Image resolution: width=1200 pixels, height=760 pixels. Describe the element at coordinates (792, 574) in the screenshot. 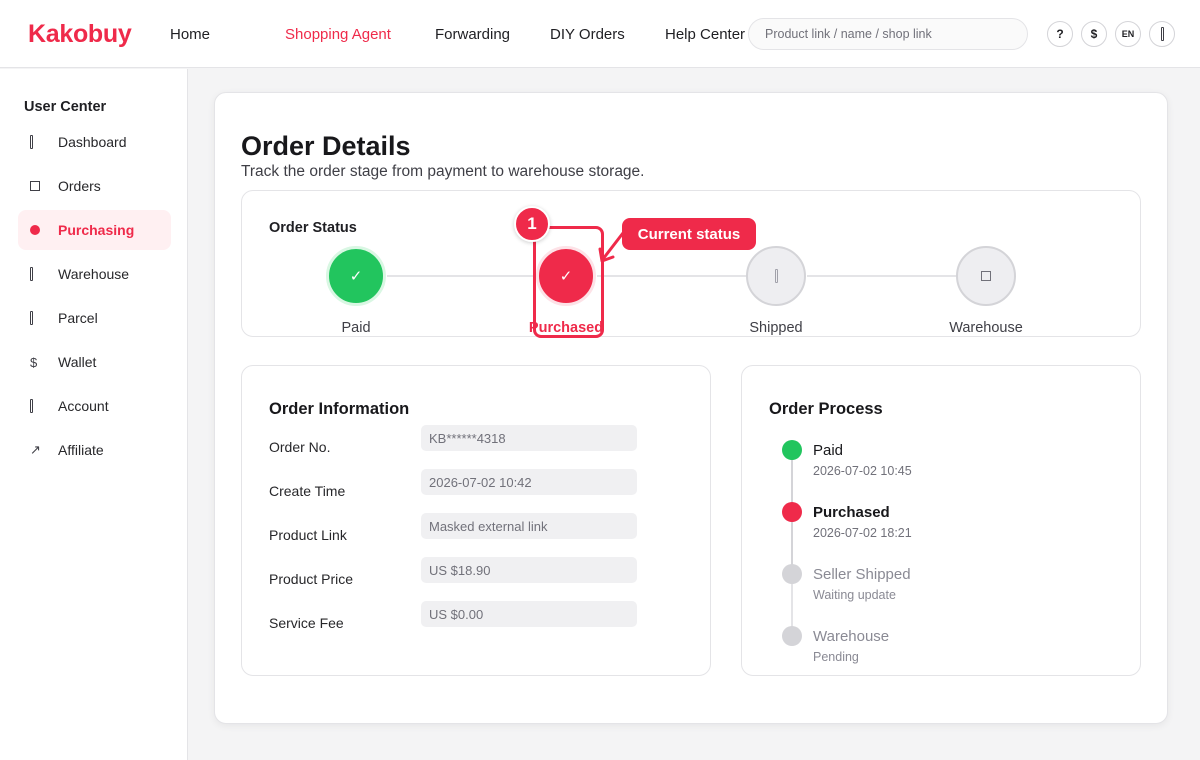

I see `timeline-dot-seller-shipped` at that location.